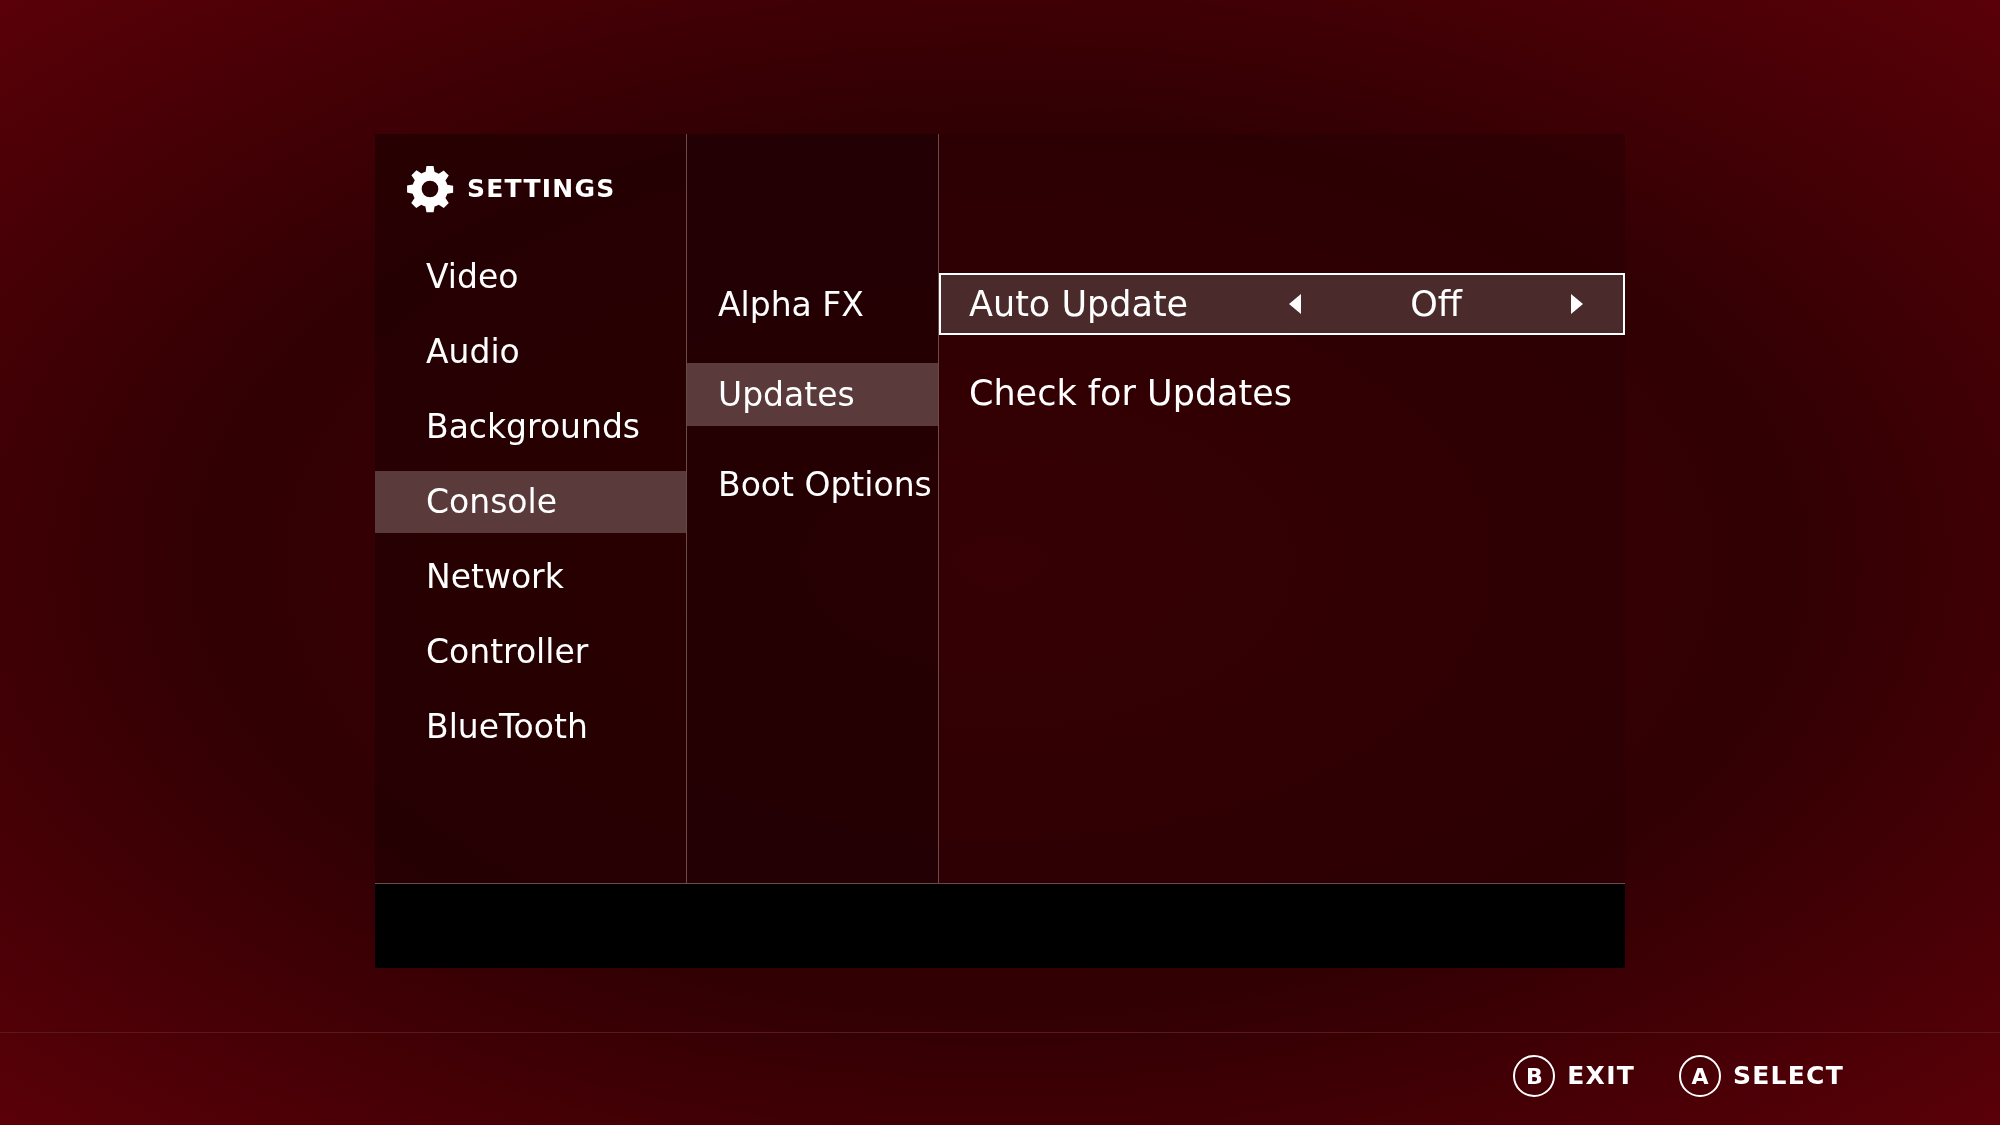 This screenshot has width=2000, height=1125. Describe the element at coordinates (430, 189) in the screenshot. I see `settings-icon` at that location.